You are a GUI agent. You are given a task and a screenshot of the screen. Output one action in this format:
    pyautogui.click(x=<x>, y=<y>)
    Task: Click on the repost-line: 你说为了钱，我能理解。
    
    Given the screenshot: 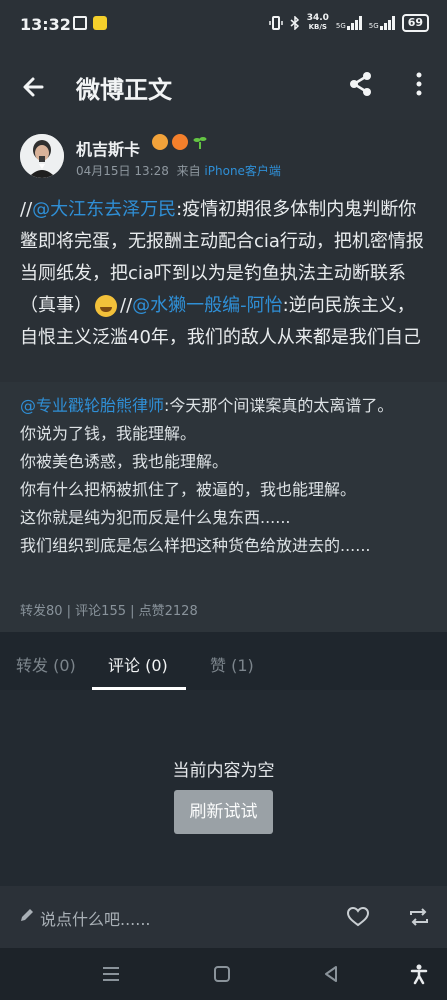 What is the action you would take?
    pyautogui.click(x=108, y=433)
    